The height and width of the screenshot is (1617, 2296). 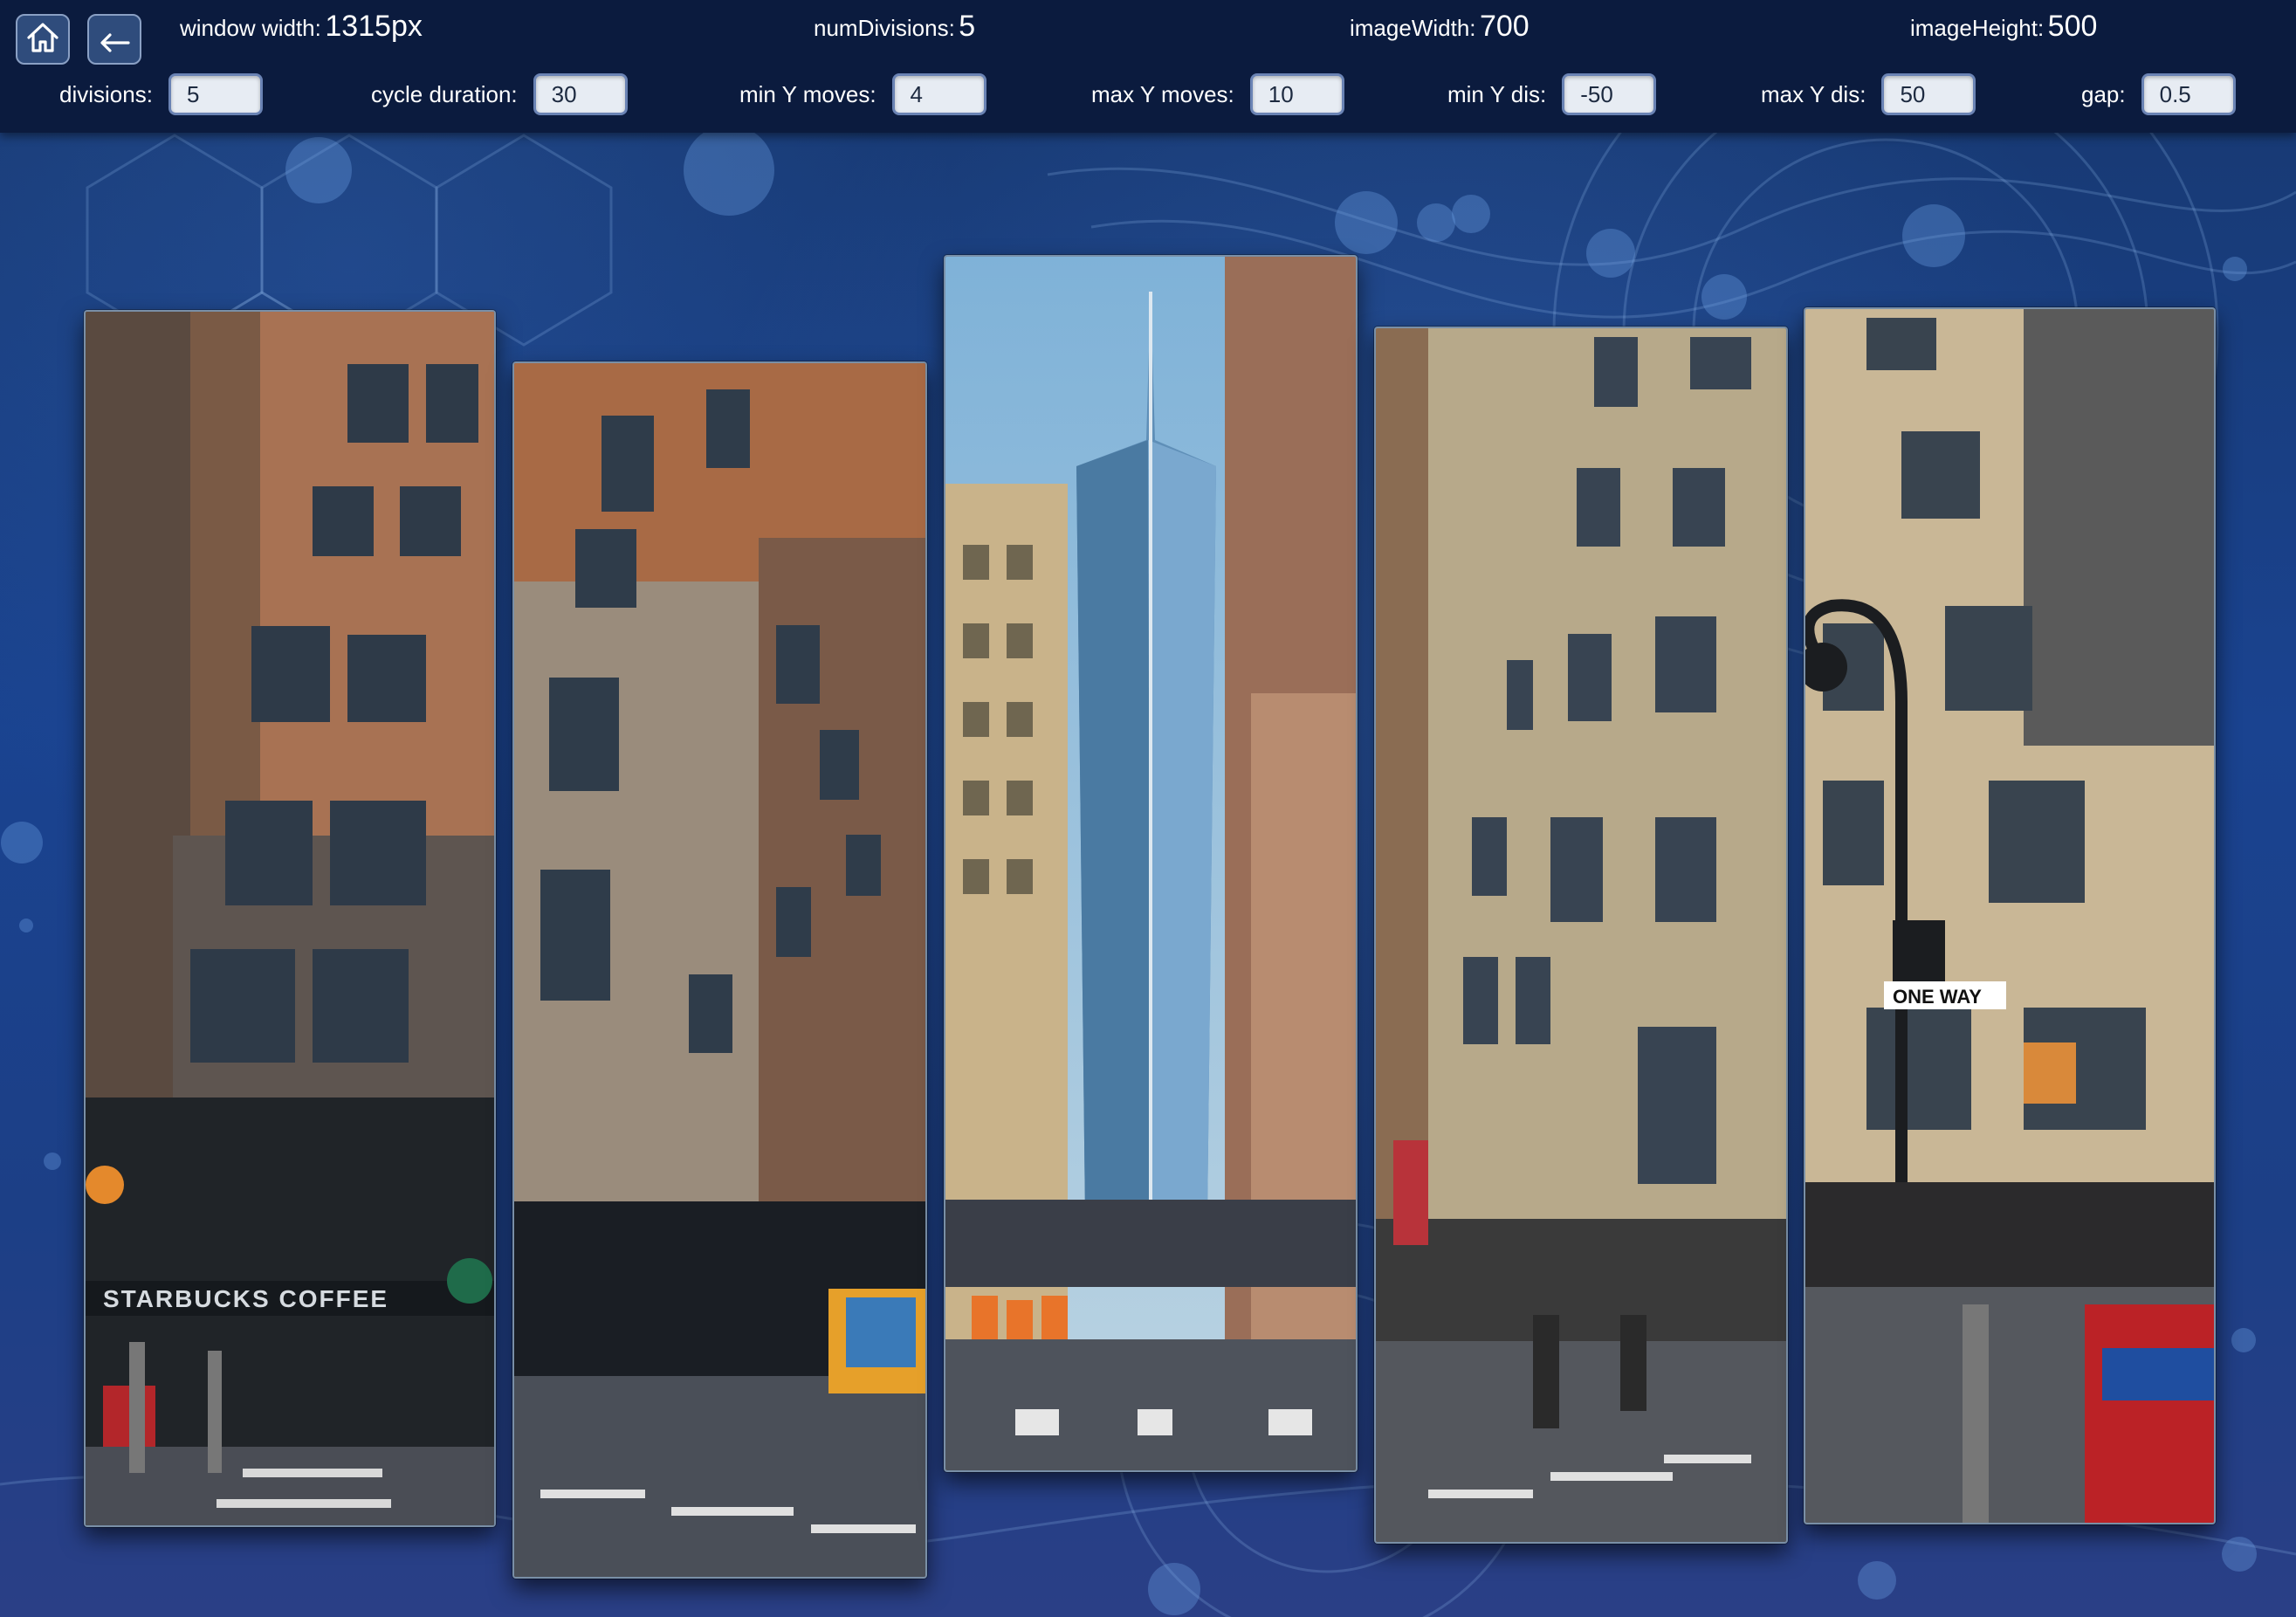 What do you see at coordinates (374, 26) in the screenshot?
I see `window-width-value: 1315px` at bounding box center [374, 26].